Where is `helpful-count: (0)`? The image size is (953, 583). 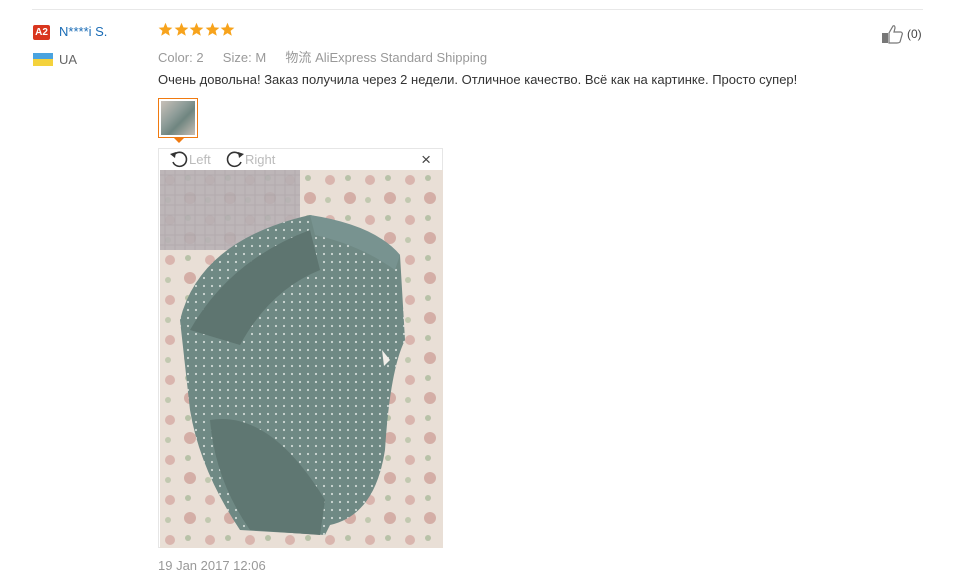
helpful-count: (0) is located at coordinates (914, 34).